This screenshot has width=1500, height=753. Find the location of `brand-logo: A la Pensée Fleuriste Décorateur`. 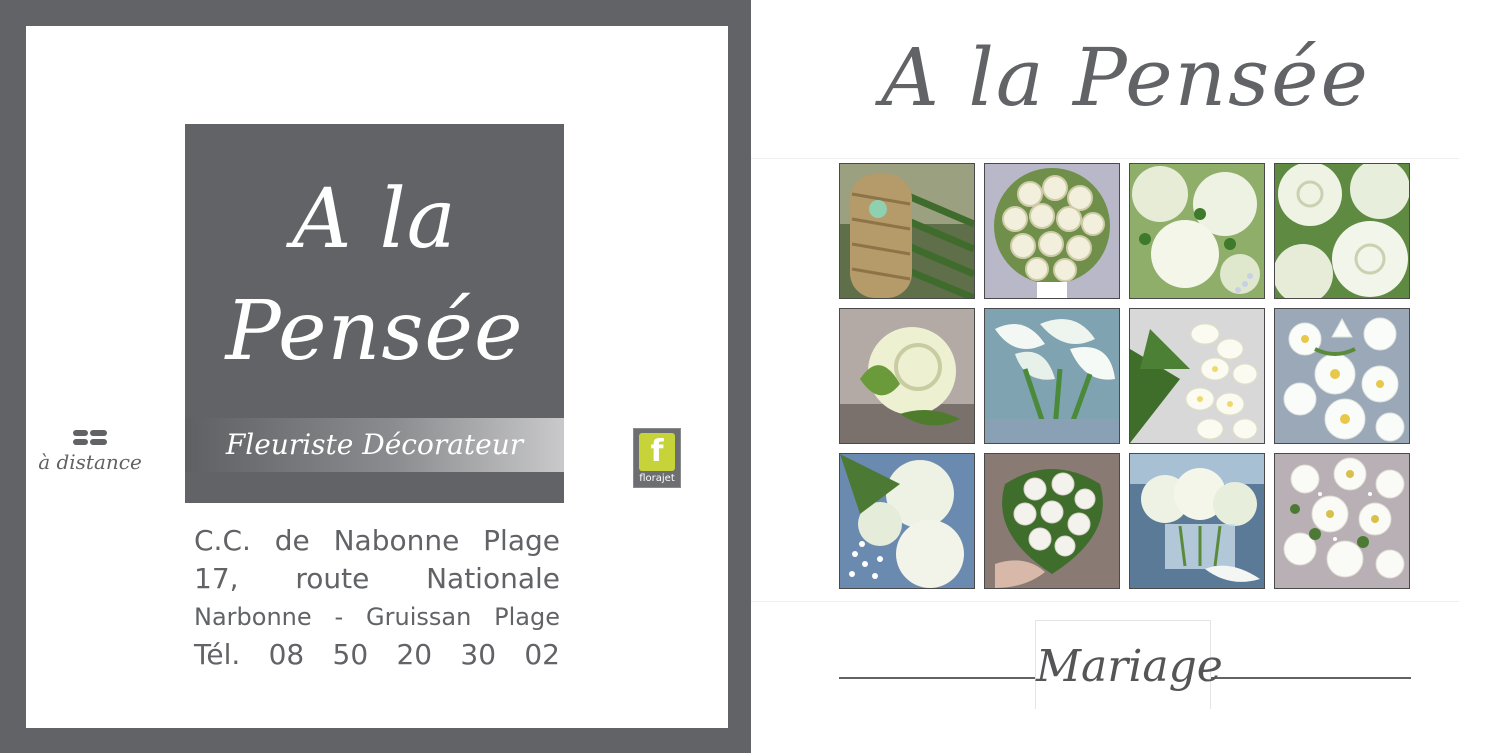

brand-logo: A la Pensée Fleuriste Décorateur is located at coordinates (374, 313).